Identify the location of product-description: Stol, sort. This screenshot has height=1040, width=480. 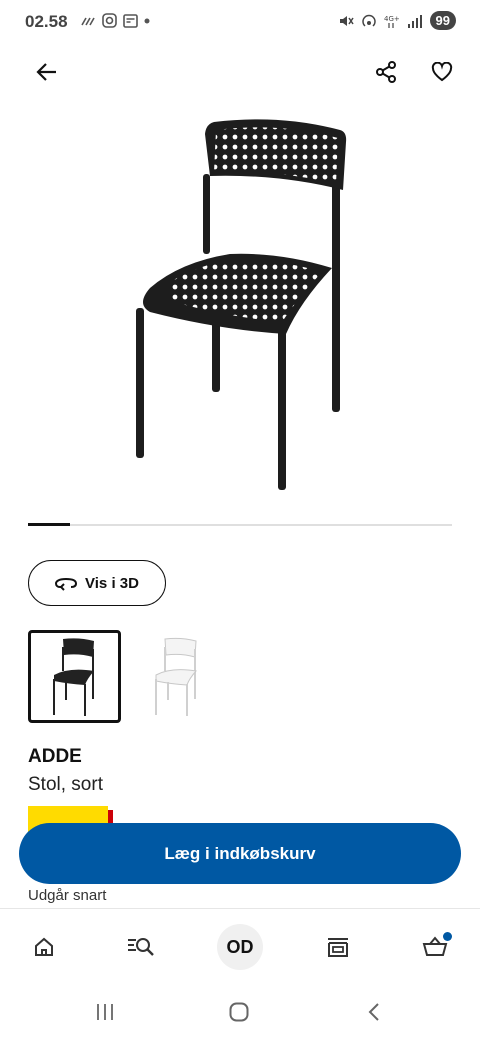
(65, 784).